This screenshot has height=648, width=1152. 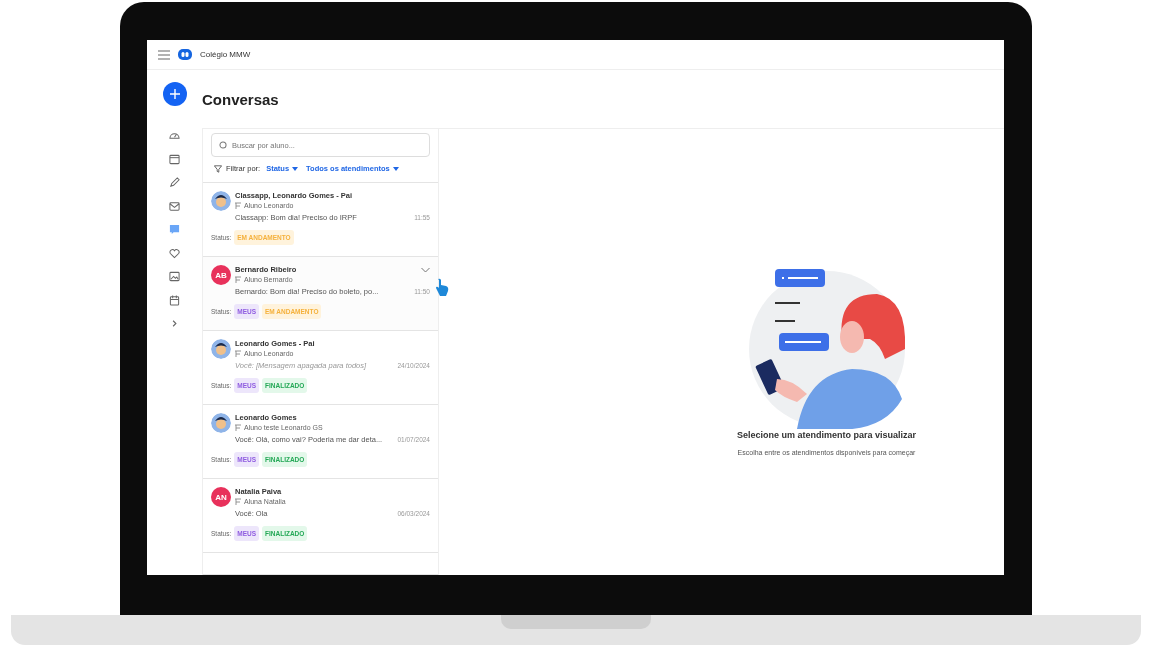 I want to click on empty-state-title: Selecione um atendimento para visualizar, so click(x=826, y=434).